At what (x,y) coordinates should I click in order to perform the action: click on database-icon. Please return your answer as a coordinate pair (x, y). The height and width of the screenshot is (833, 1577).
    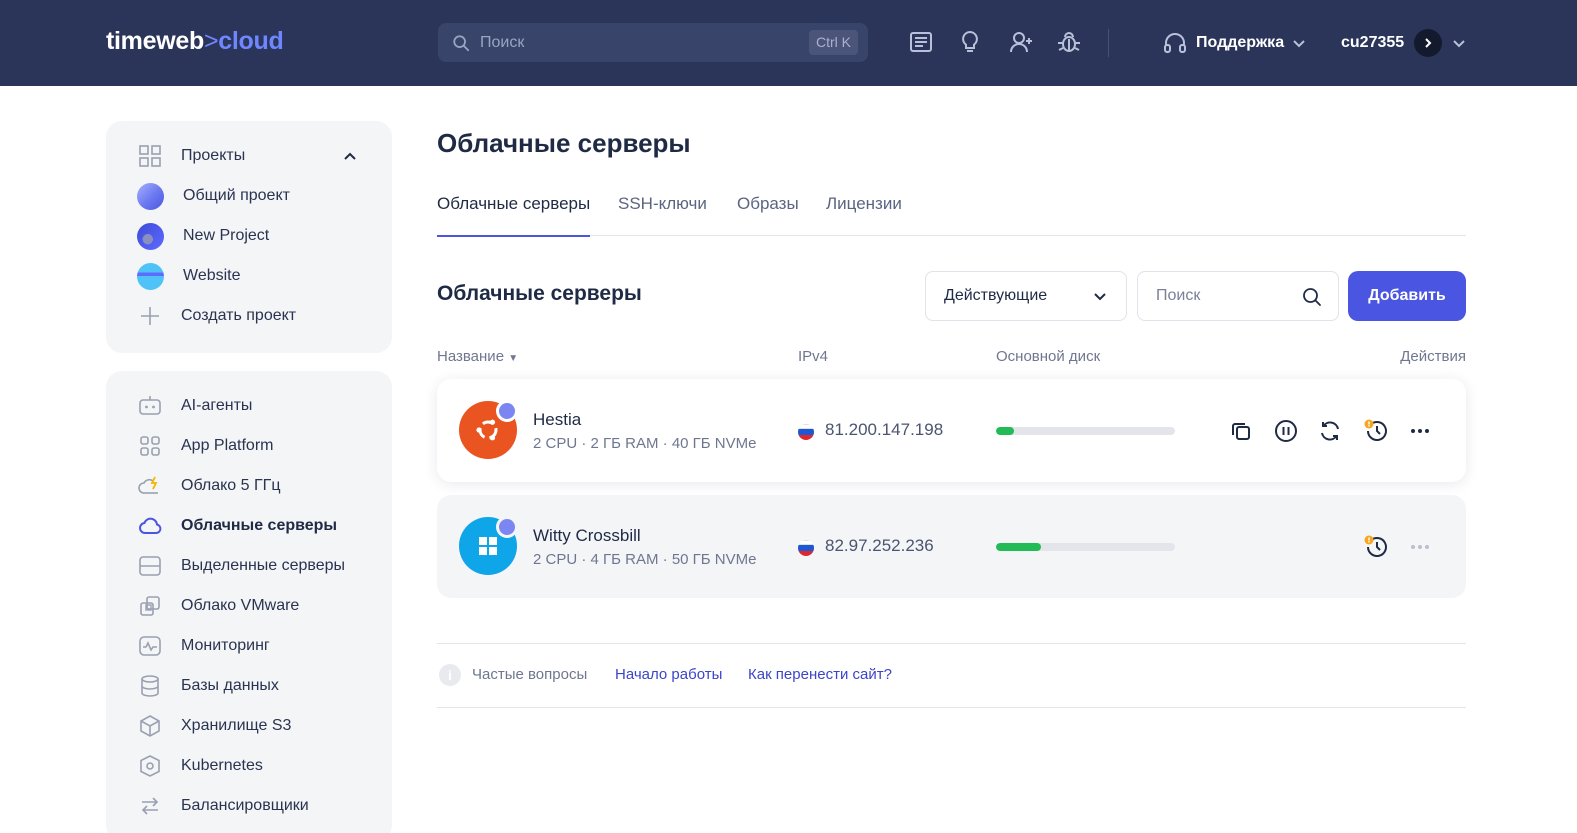
    Looking at the image, I should click on (150, 686).